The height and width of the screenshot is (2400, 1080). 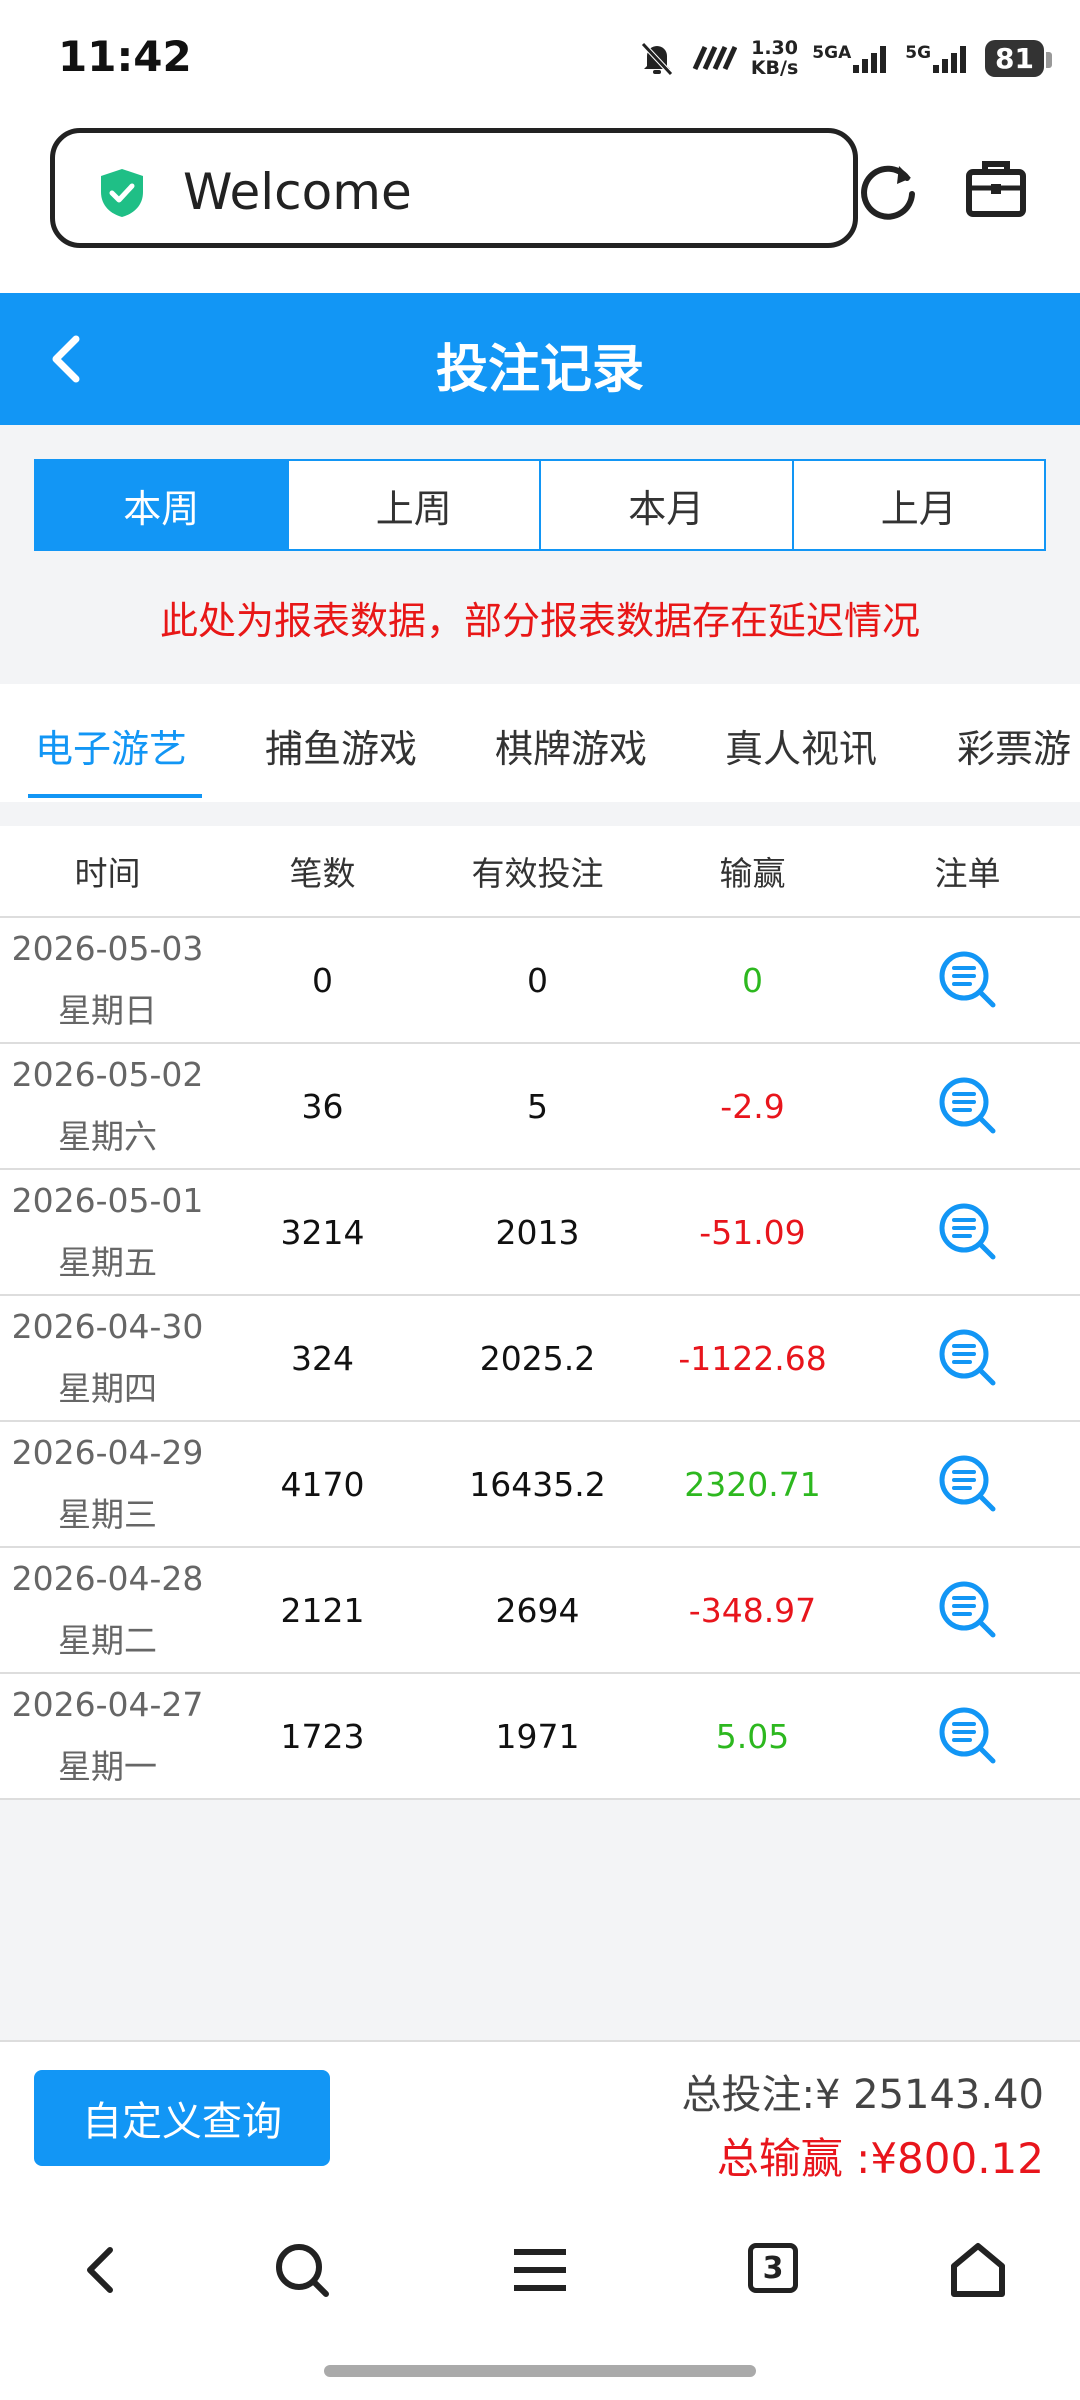 I want to click on shield-check-icon, so click(x=122, y=193).